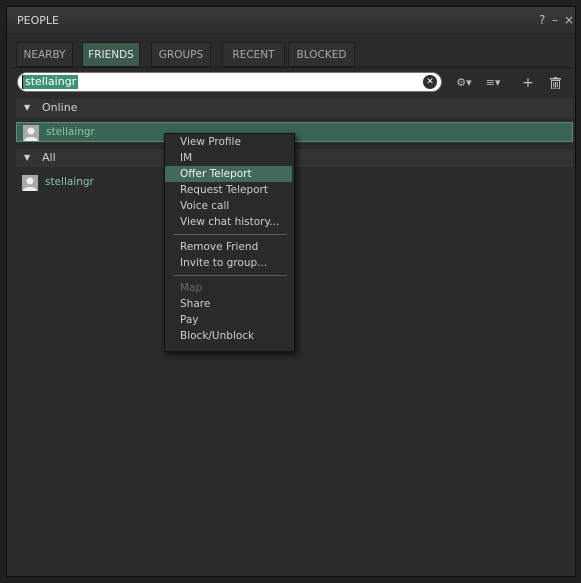 This screenshot has height=583, width=581. I want to click on search-selected-text: stellaingr, so click(51, 82).